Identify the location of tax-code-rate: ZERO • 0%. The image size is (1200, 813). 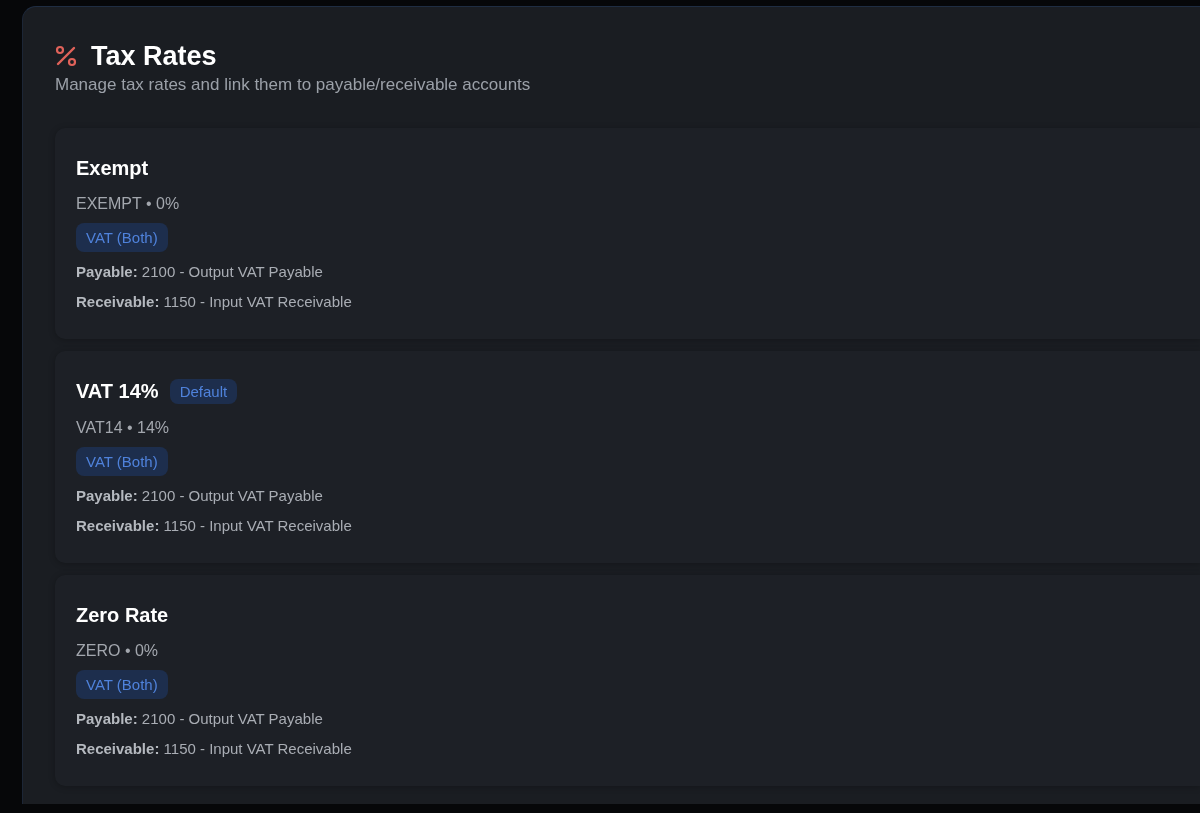
(117, 650).